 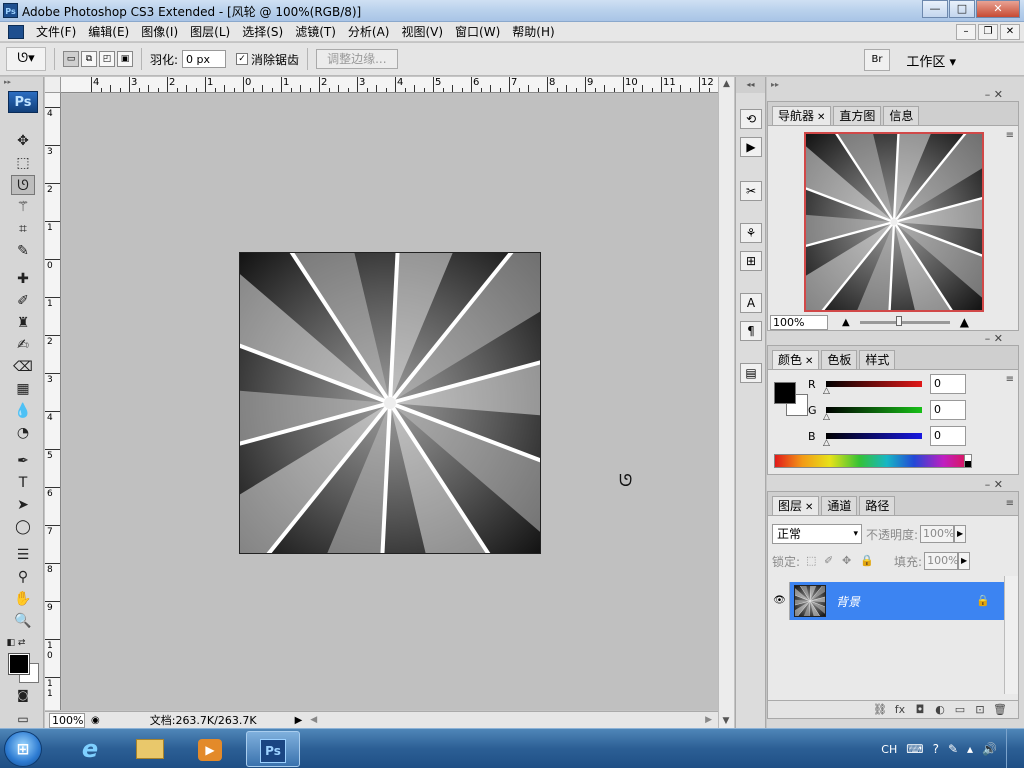 I want to click on history-brush-tool-icon: ✍, so click(x=23, y=345).